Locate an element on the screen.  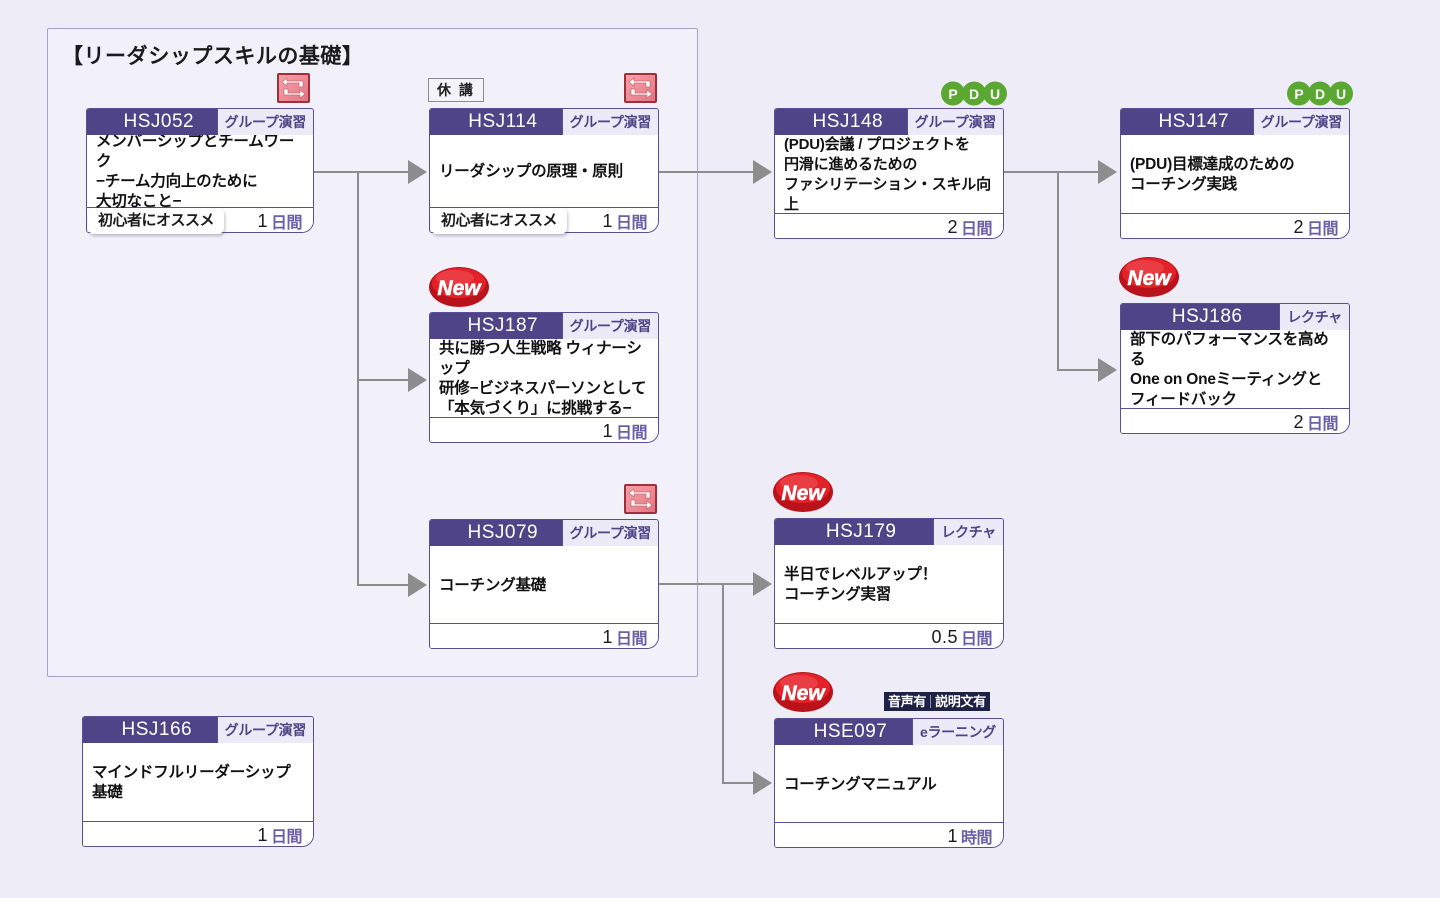
connector-hsj114-to-hsj148 is located at coordinates (708, 172).